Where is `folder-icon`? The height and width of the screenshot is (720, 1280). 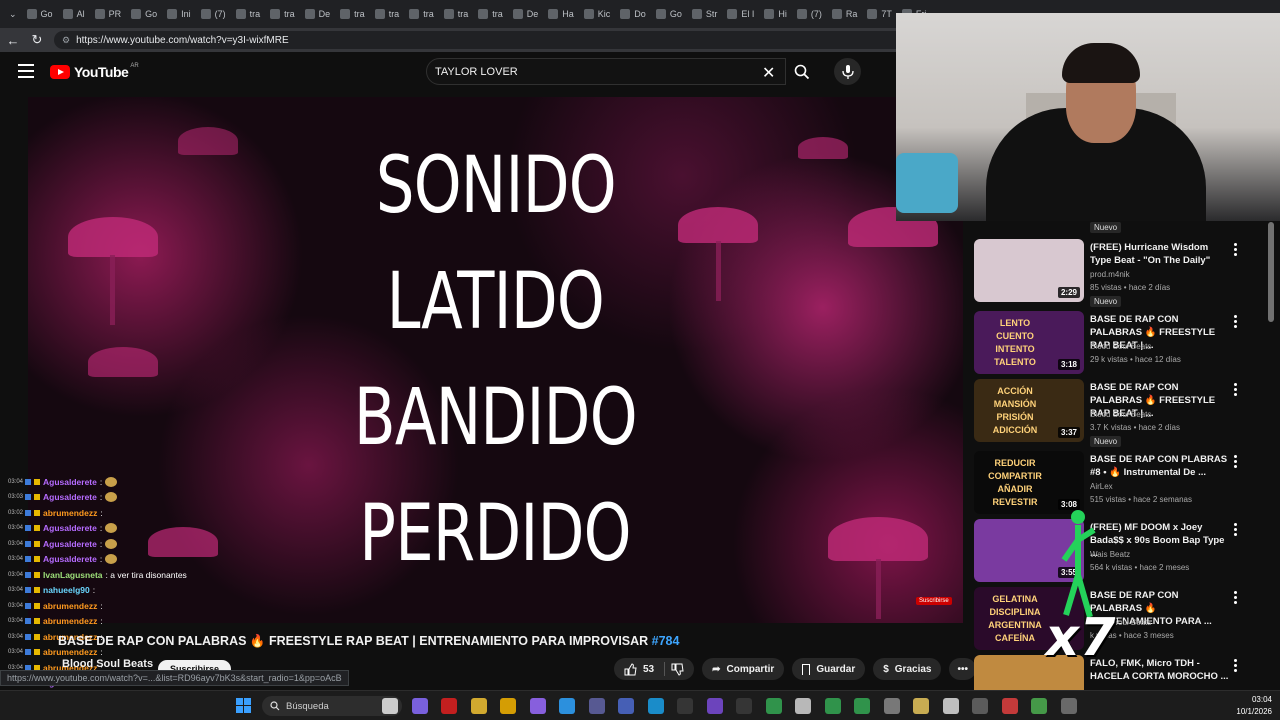
folder-icon is located at coordinates (478, 706).